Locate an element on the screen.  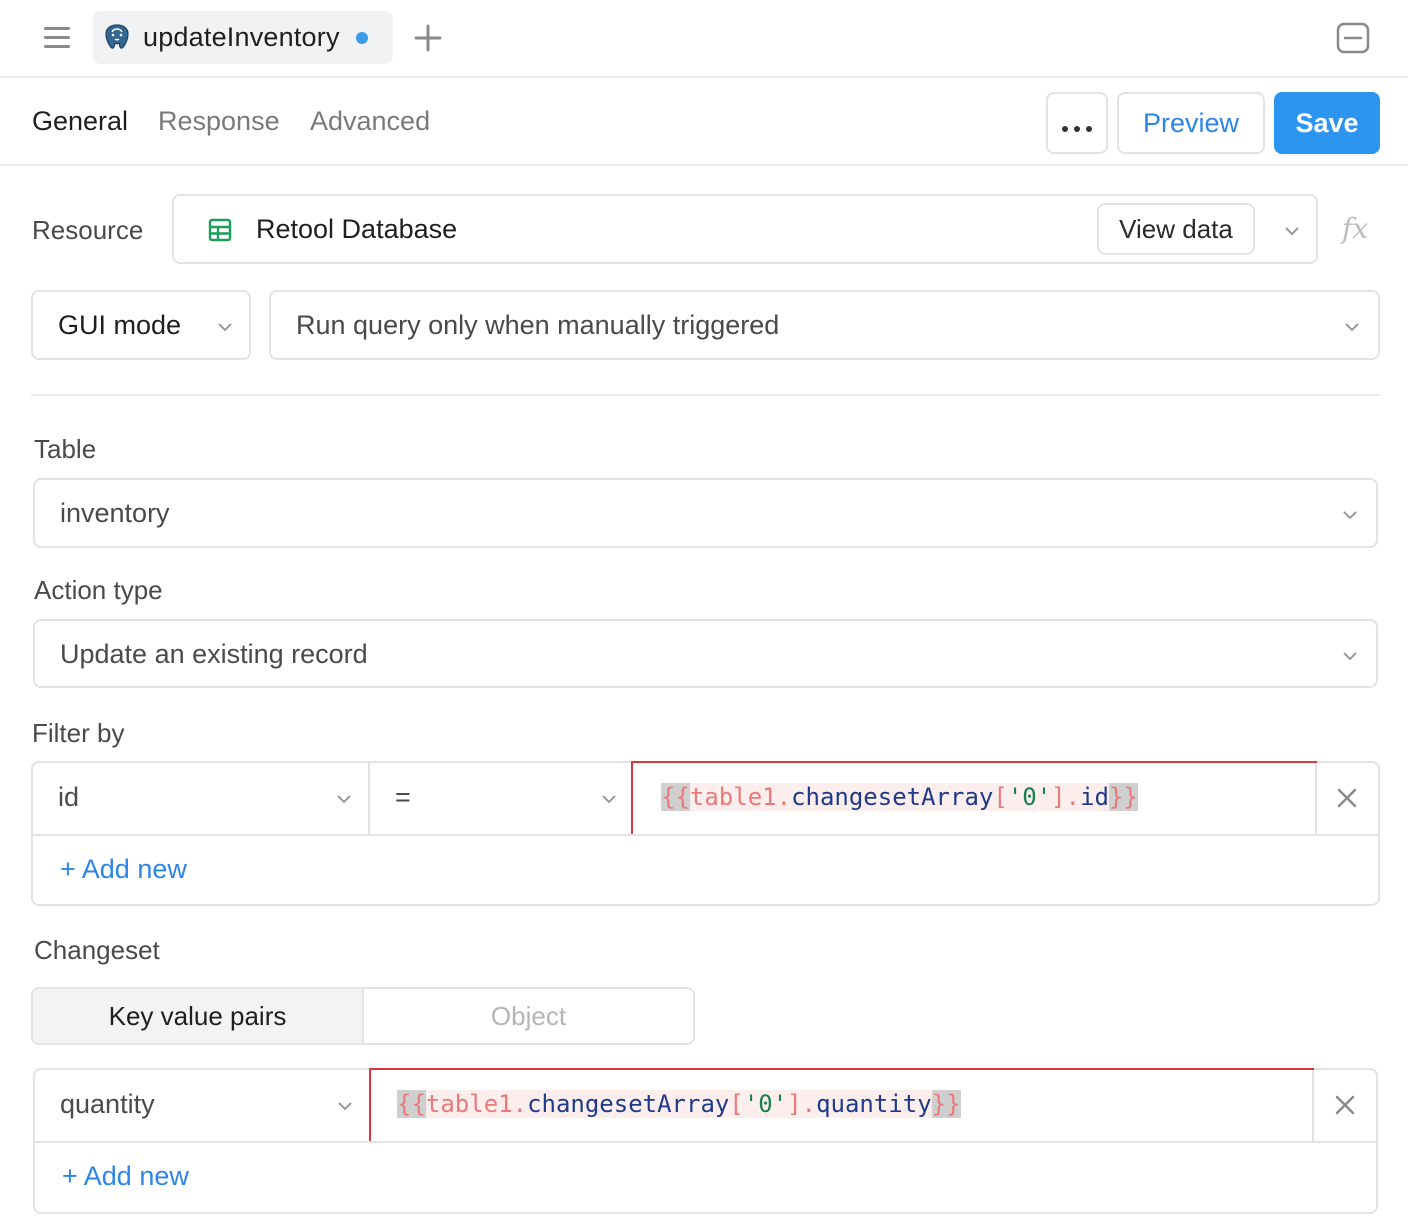
view-data-button: View data is located at coordinates (1176, 229).